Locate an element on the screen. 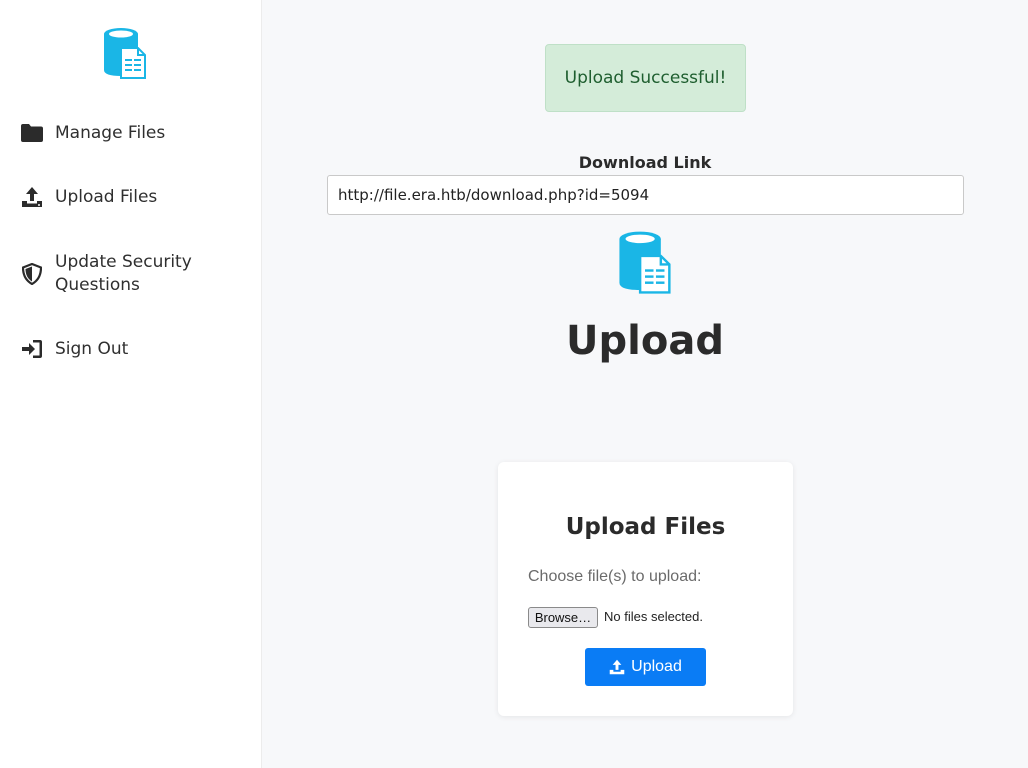  sidebar-item-label: Manage Files is located at coordinates (110, 132).